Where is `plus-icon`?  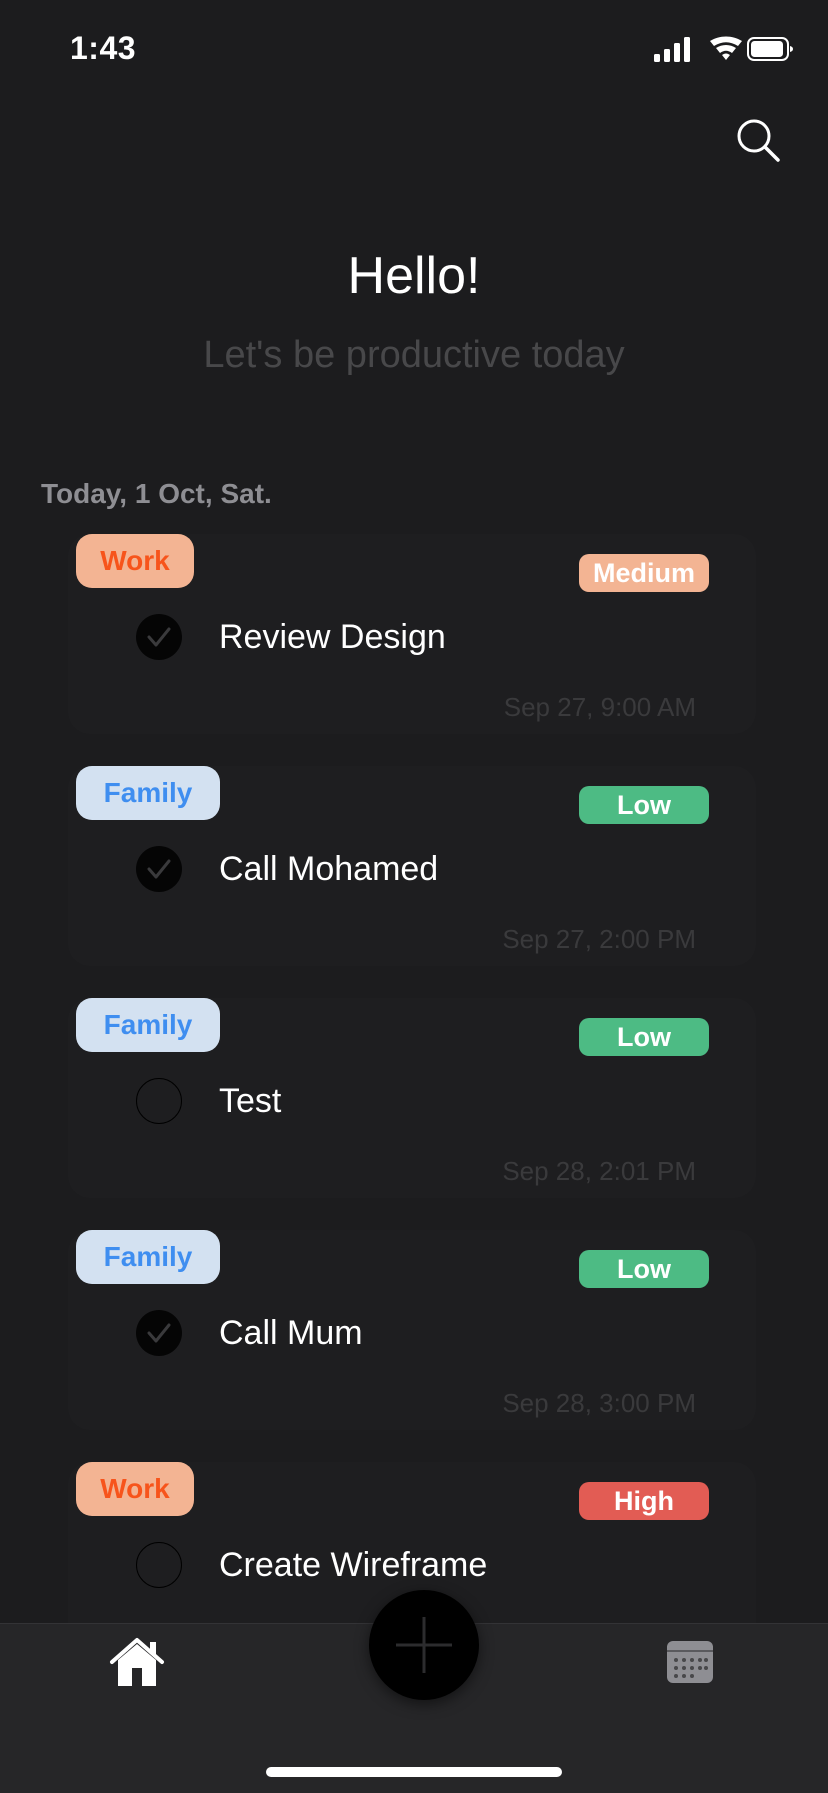 plus-icon is located at coordinates (424, 1645).